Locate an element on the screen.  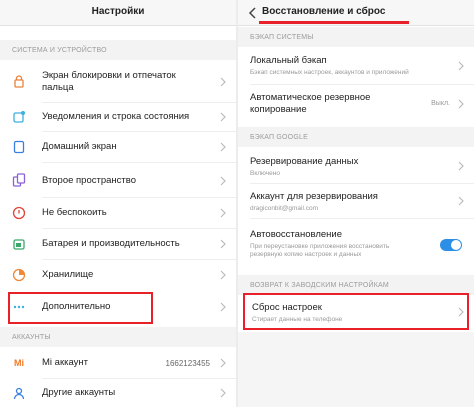
auto-restore-toggle is located at coordinates (451, 245).